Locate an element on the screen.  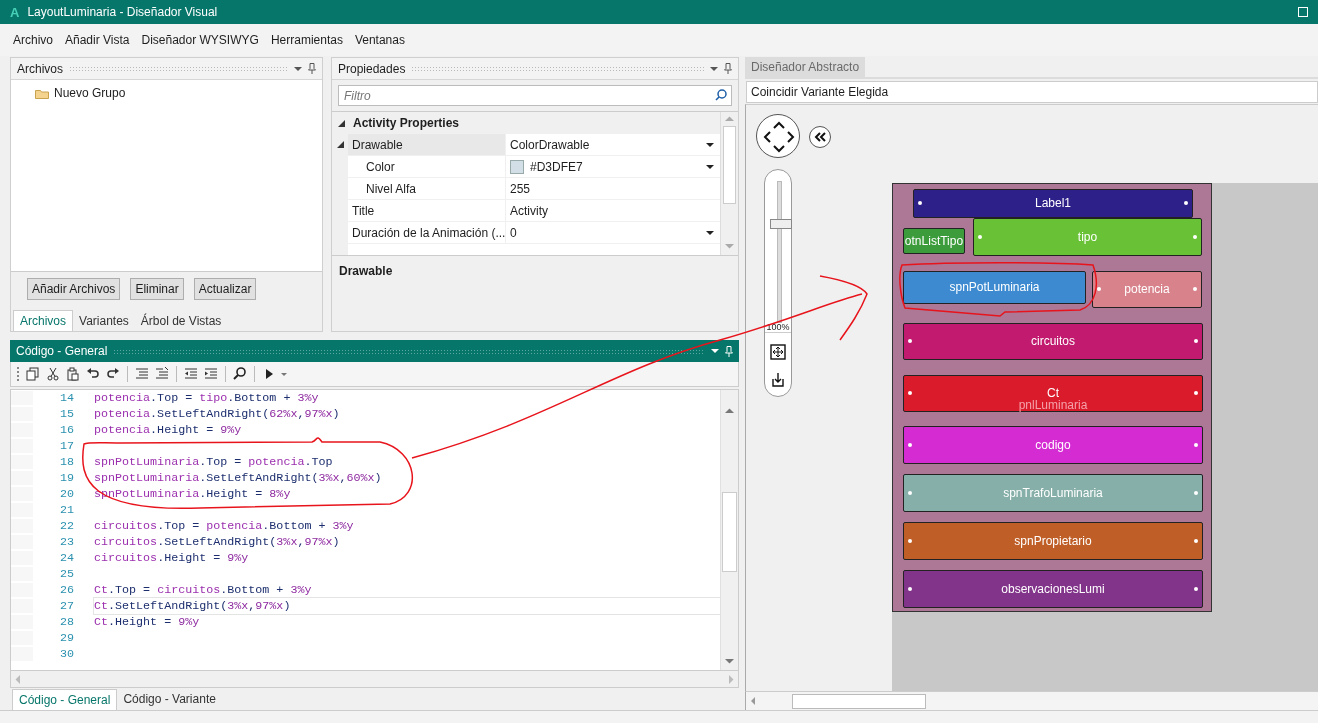
cut-button is located at coordinates (53, 374).